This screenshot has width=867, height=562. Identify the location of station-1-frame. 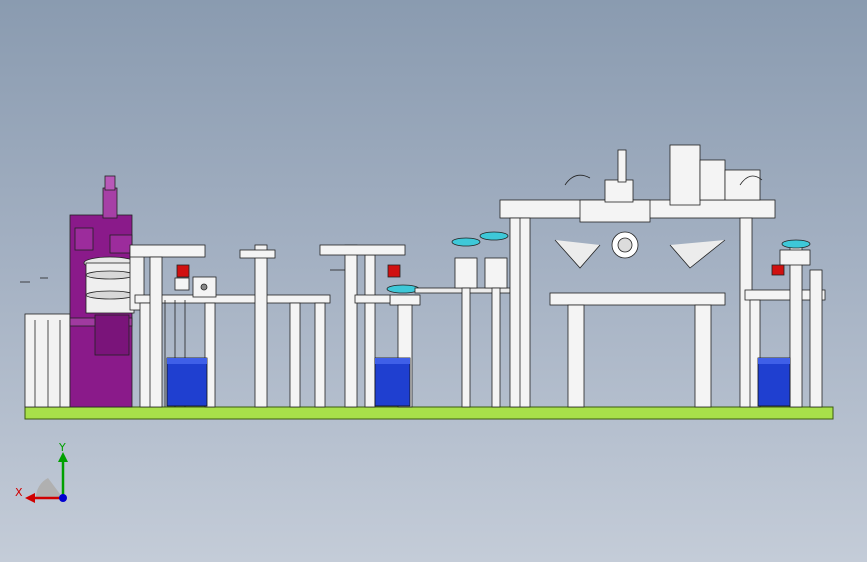
(230, 326).